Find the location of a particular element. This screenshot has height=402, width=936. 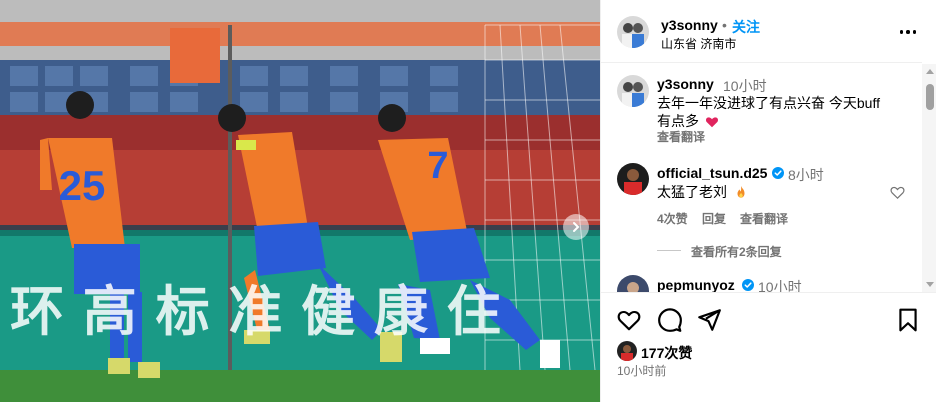

scroll-up-arrow-icon is located at coordinates (930, 71).